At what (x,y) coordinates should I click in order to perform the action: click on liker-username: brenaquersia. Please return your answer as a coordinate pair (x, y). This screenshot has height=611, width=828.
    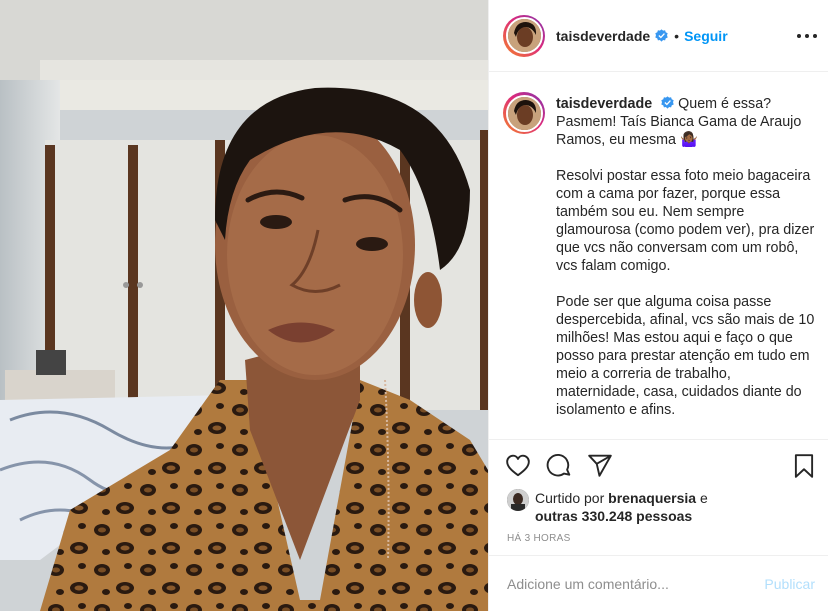
    Looking at the image, I should click on (652, 498).